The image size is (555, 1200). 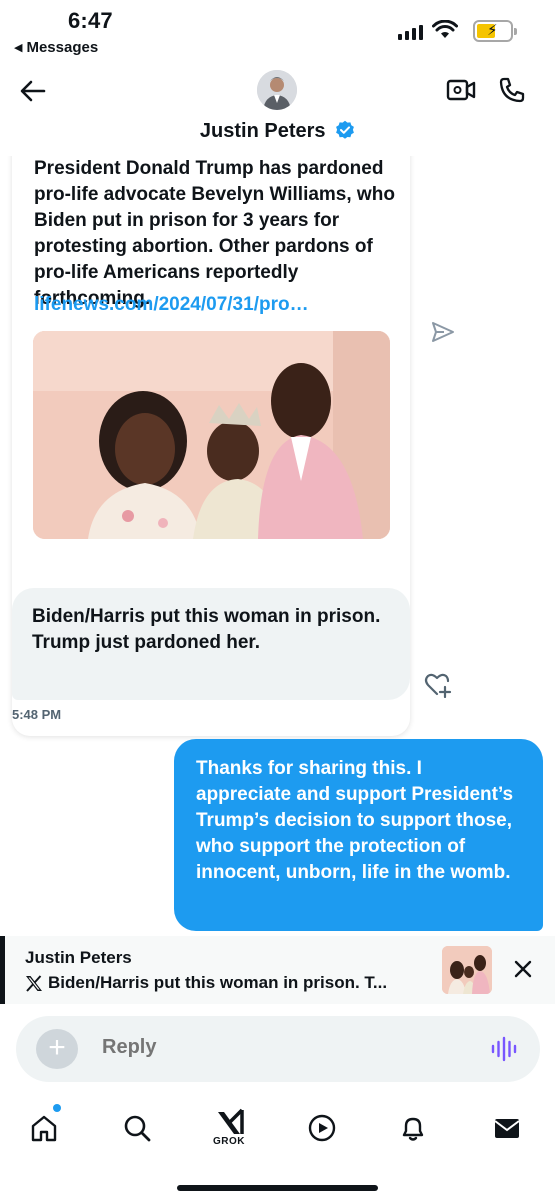 What do you see at coordinates (262, 131) in the screenshot?
I see `contact-name-text: Justin Peters` at bounding box center [262, 131].